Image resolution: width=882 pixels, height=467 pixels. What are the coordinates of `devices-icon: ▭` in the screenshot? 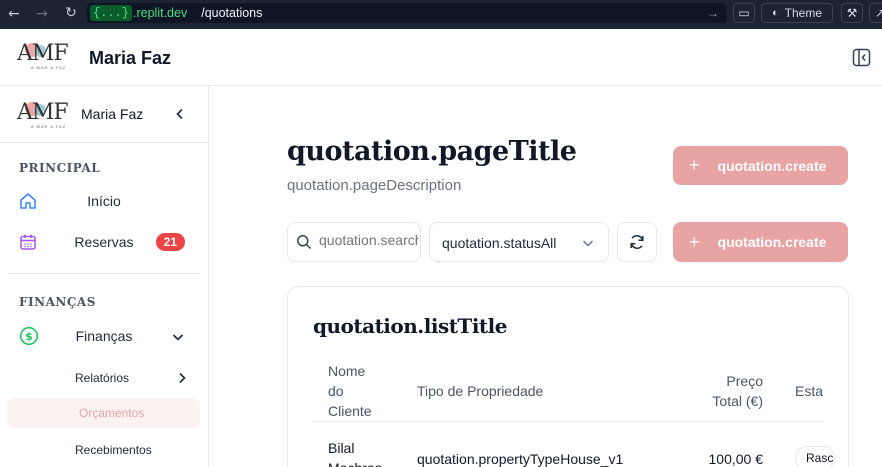 It's located at (744, 13).